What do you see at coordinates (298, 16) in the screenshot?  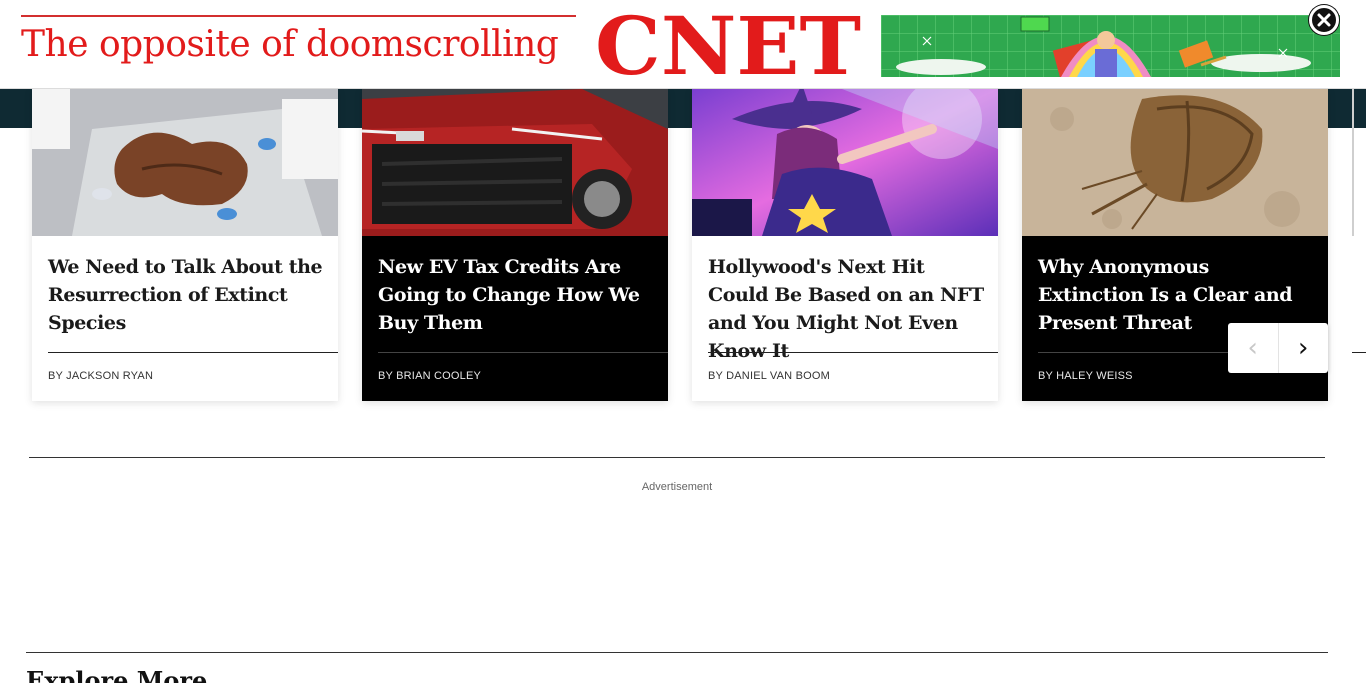 I see `ad-rule-line` at bounding box center [298, 16].